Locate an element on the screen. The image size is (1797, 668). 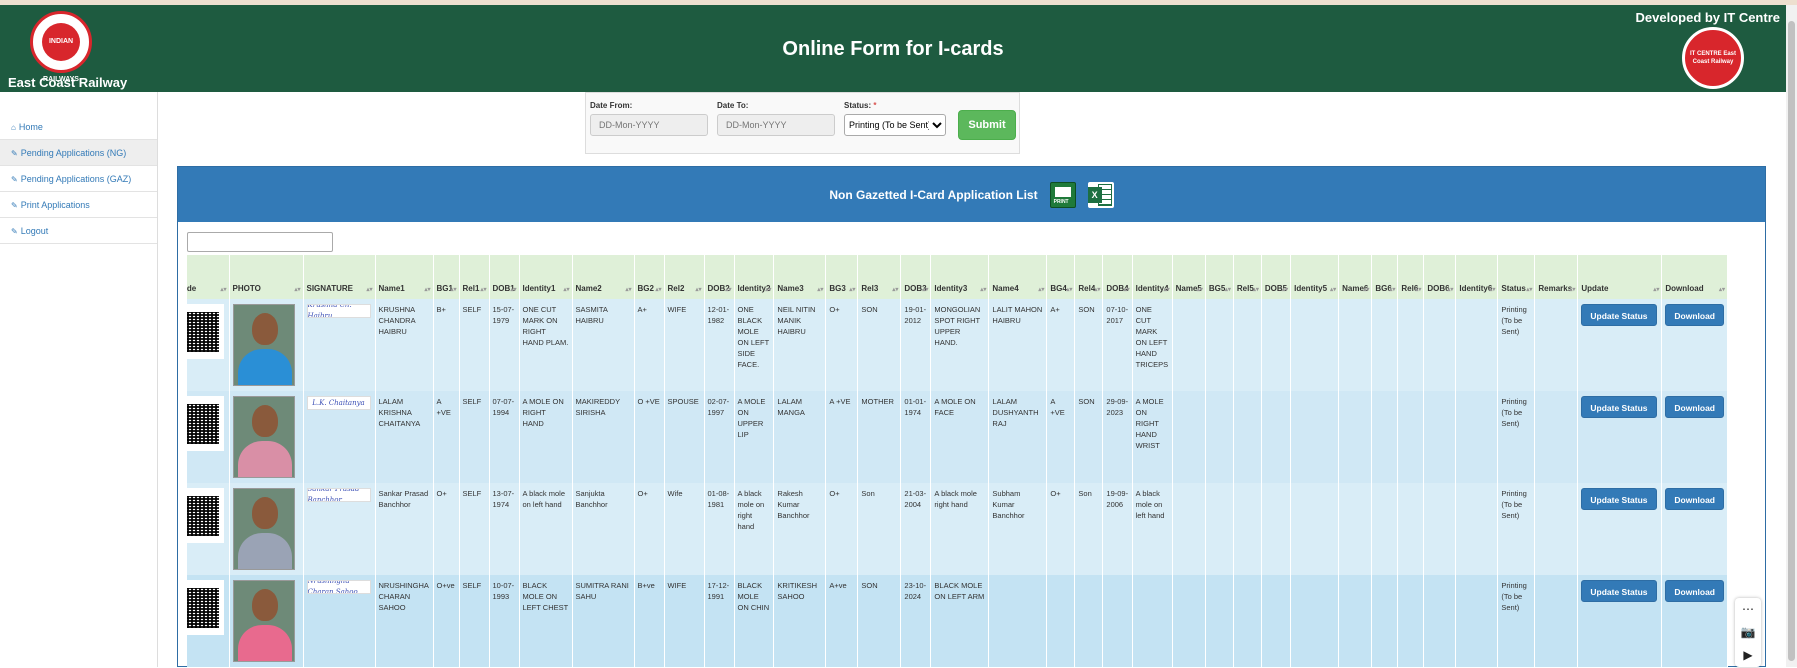
page-scrollbar is located at coordinates (1791, 336).